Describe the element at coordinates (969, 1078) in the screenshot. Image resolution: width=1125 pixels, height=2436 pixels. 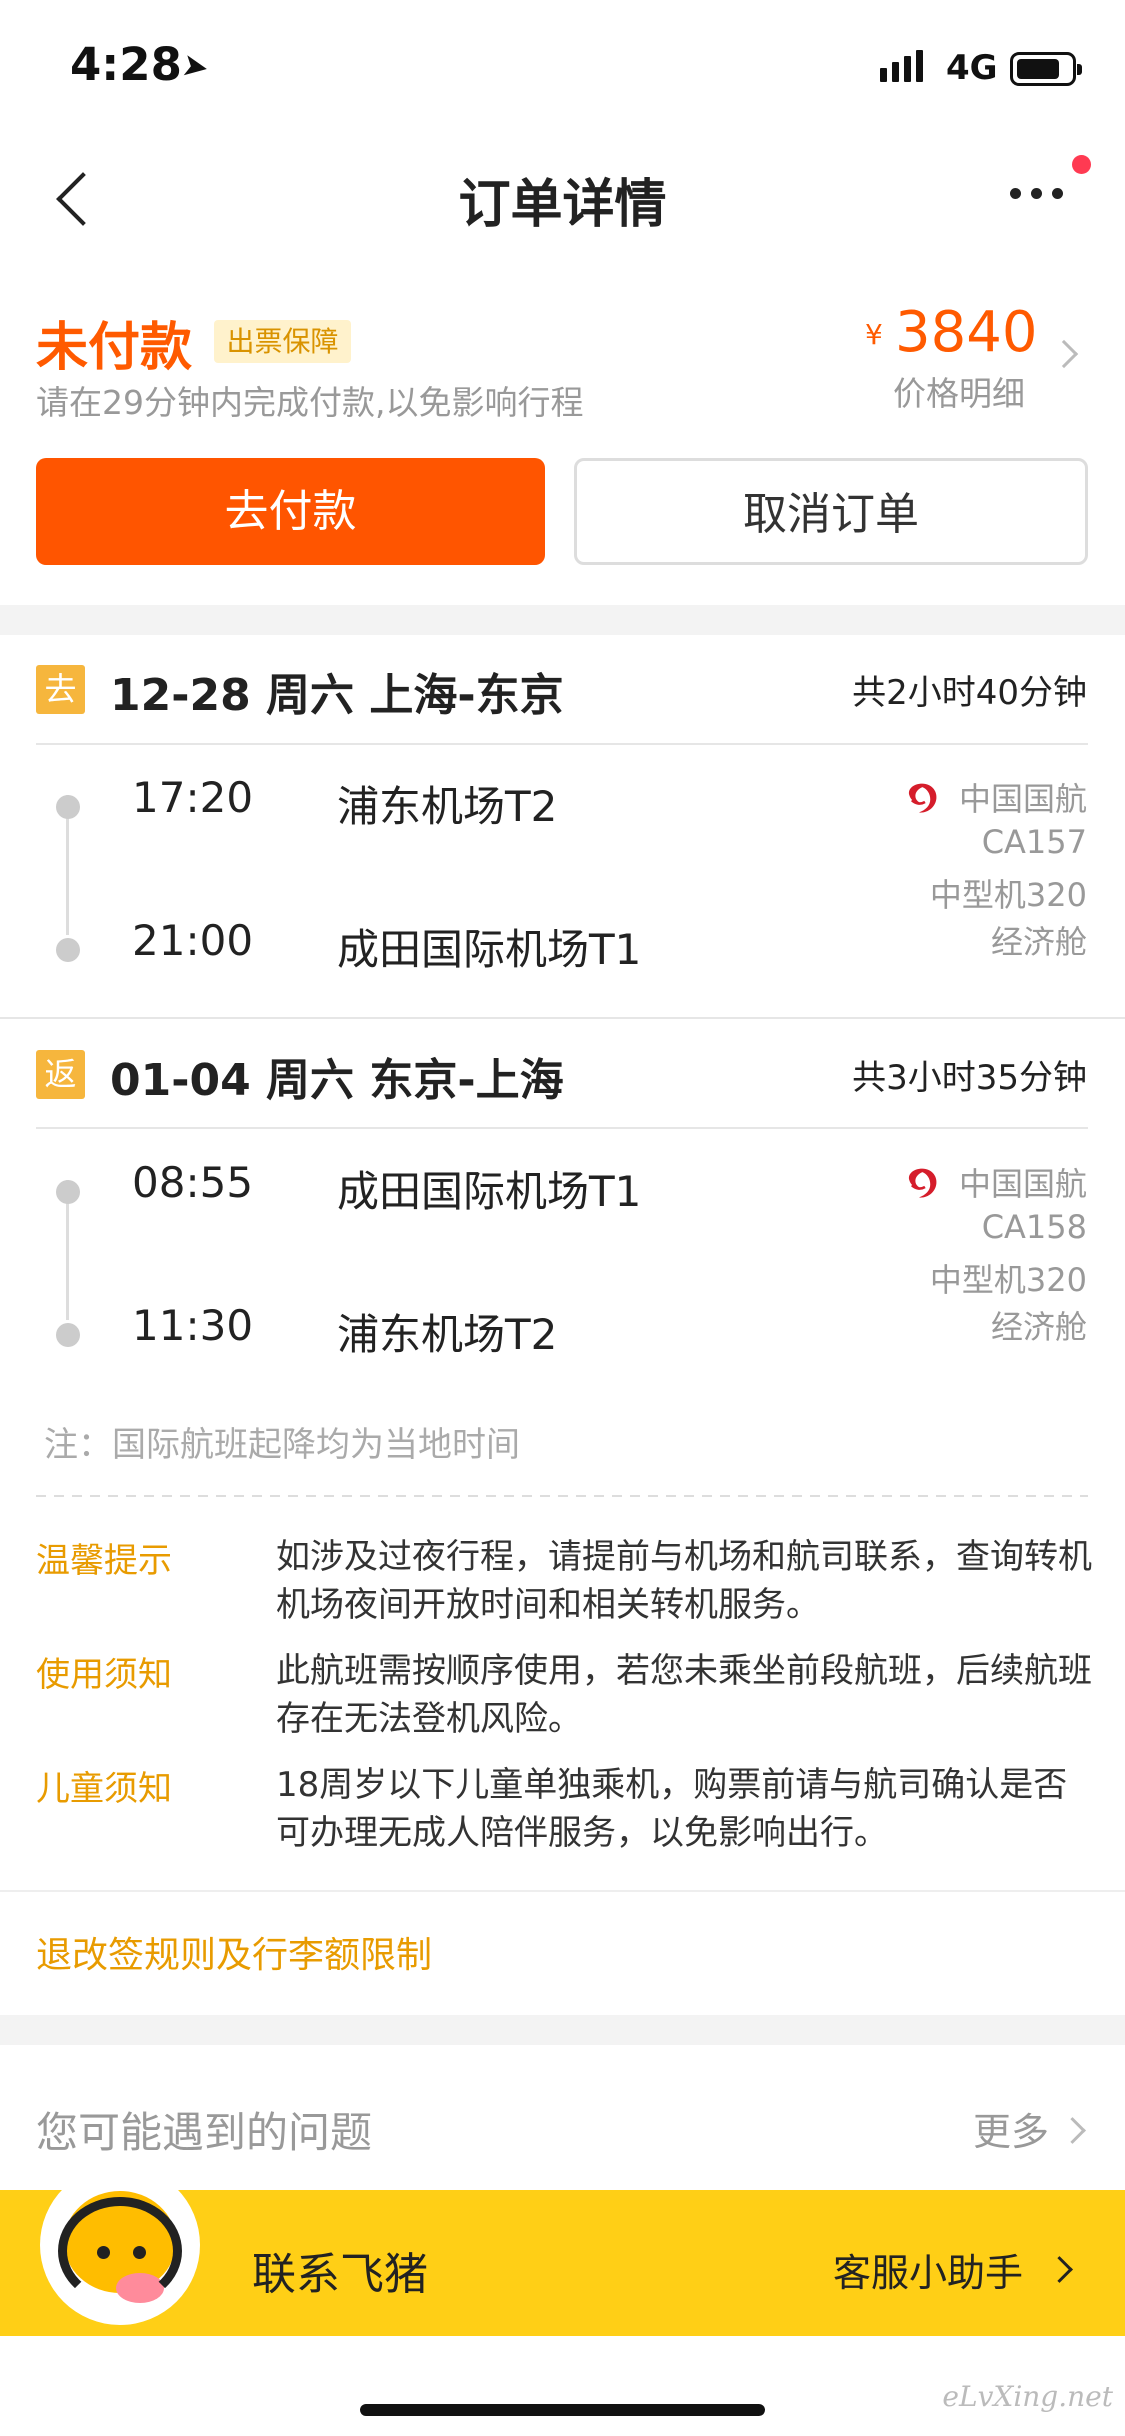
I see `return-duration: 共3小时35分钟` at that location.